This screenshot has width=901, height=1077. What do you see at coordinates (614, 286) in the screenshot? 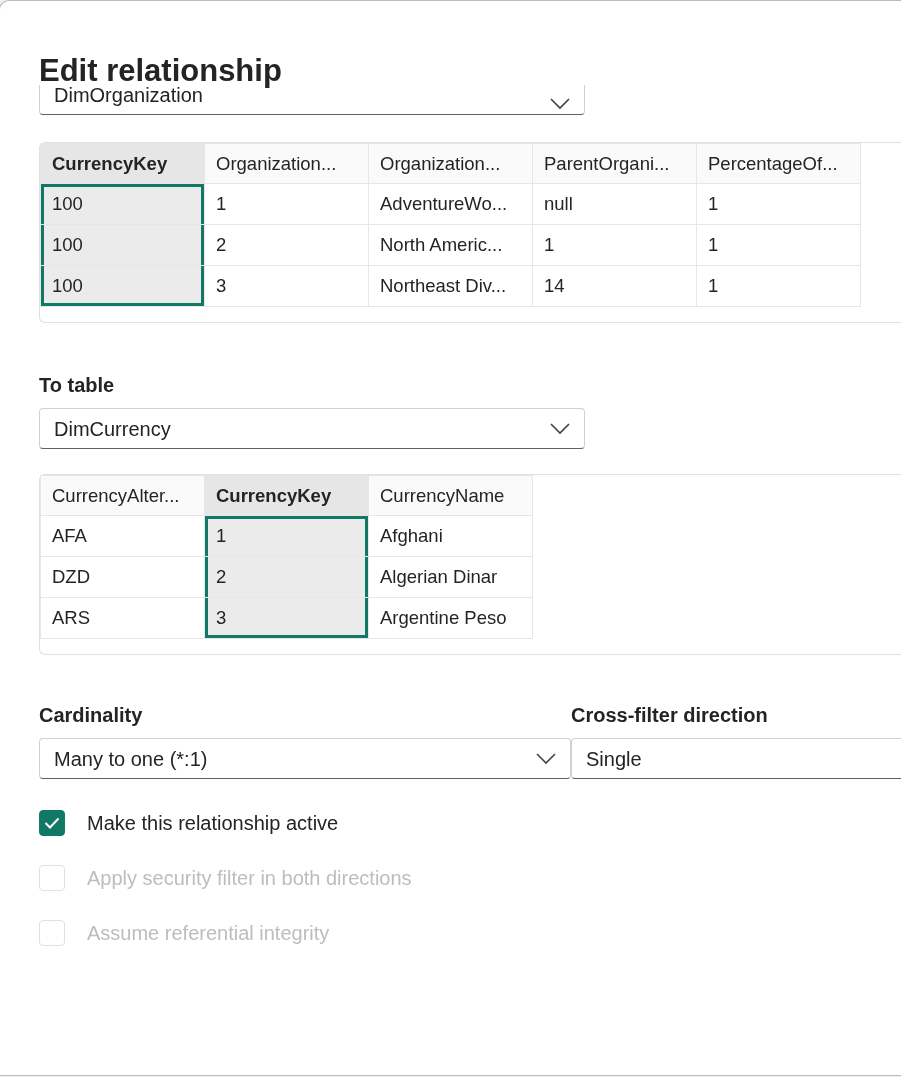
I see `table-cell: 14` at bounding box center [614, 286].